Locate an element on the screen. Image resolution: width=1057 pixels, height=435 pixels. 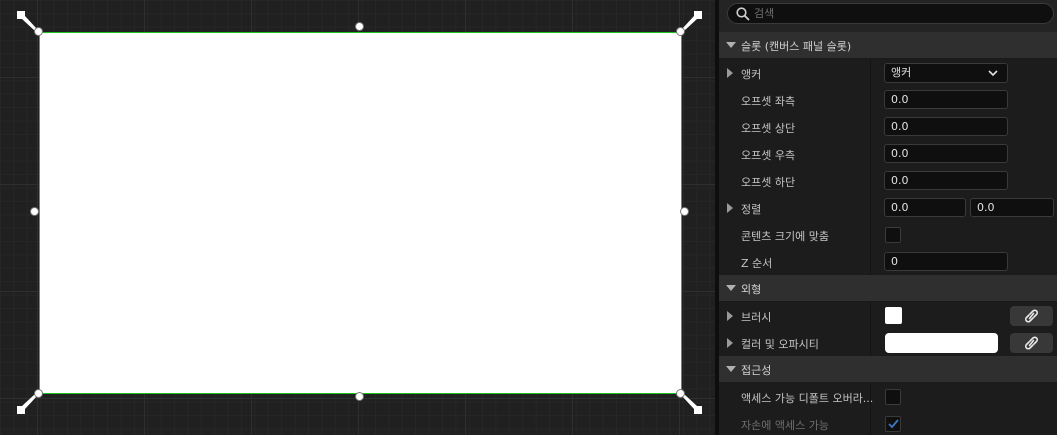
brush-link-button is located at coordinates (1031, 316).